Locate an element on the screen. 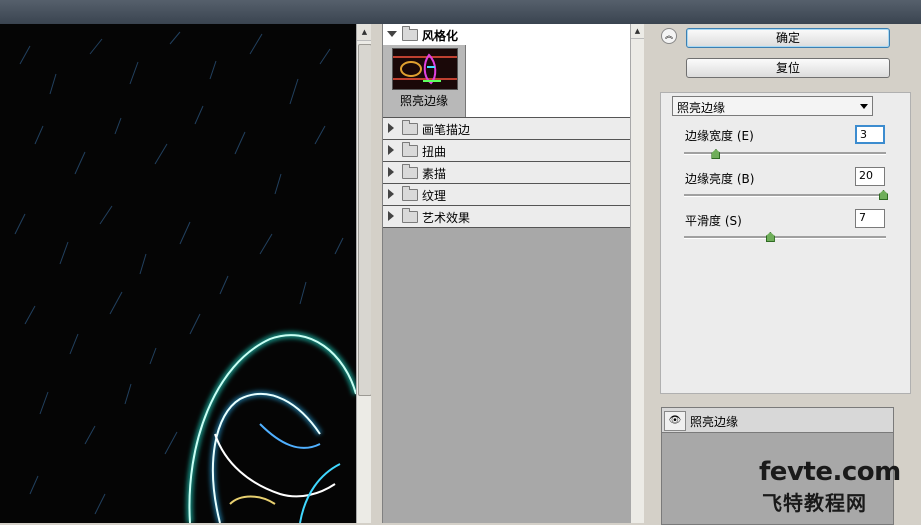 The width and height of the screenshot is (921, 525). preview-vertical-scrollbar: ▲ is located at coordinates (364, 273).